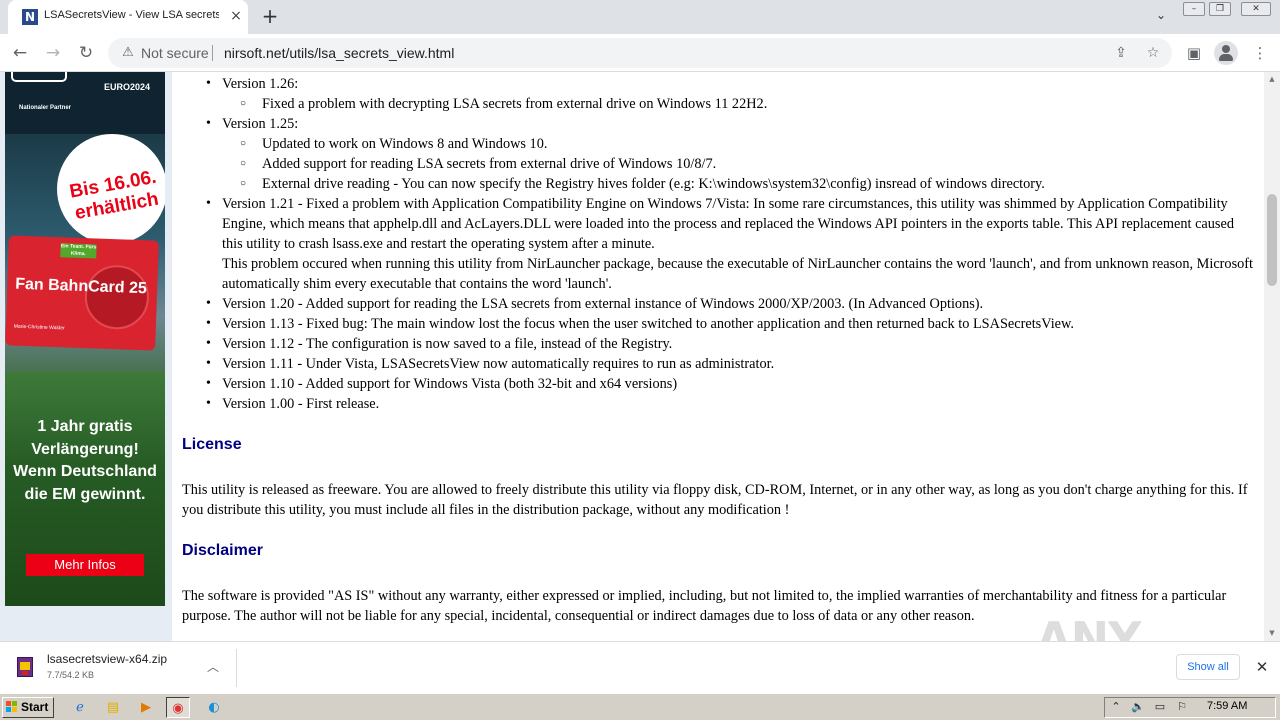 The image size is (1280, 720). I want to click on tab-search-chevron-icon: ⌄, so click(1161, 17).